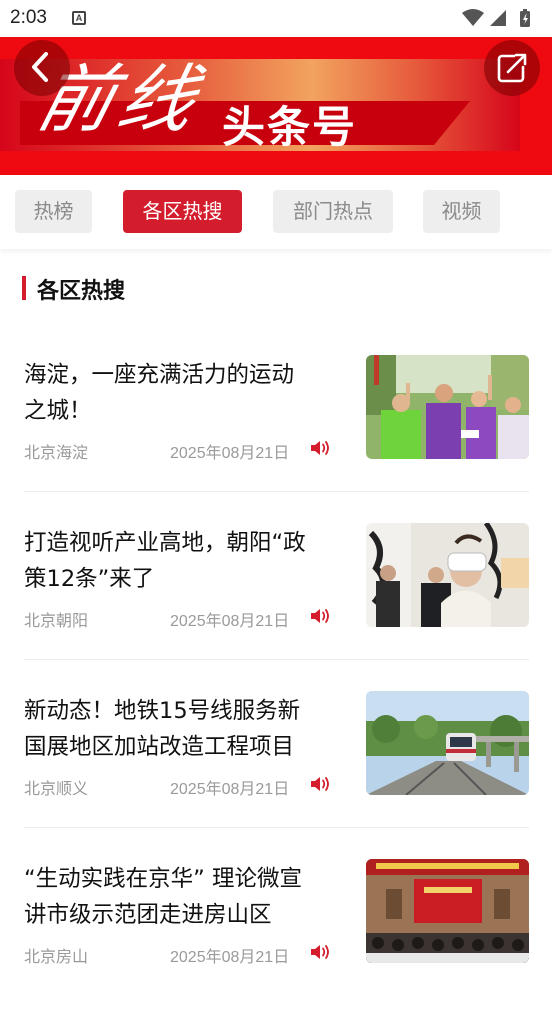 This screenshot has width=552, height=1012. What do you see at coordinates (182, 561) in the screenshot?
I see `news-title: 打造视听产业高地，朝阳“政 策12条”来了` at bounding box center [182, 561].